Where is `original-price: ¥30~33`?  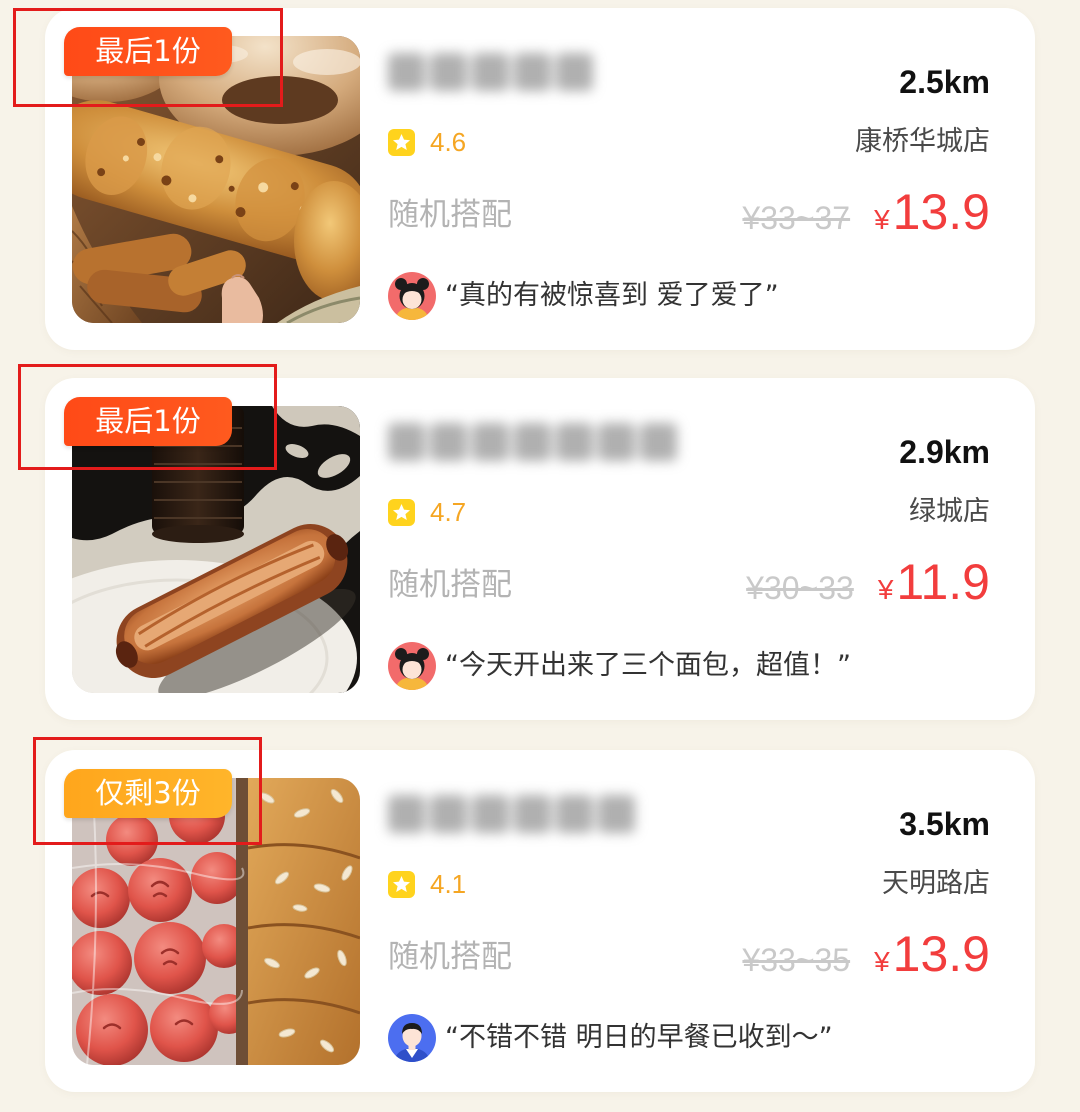
original-price: ¥30~33 is located at coordinates (800, 588).